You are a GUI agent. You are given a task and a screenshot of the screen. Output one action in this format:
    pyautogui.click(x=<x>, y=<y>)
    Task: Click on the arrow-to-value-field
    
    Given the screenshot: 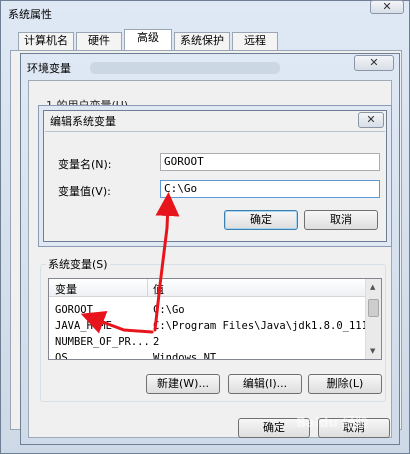 What is the action you would take?
    pyautogui.click(x=166, y=262)
    